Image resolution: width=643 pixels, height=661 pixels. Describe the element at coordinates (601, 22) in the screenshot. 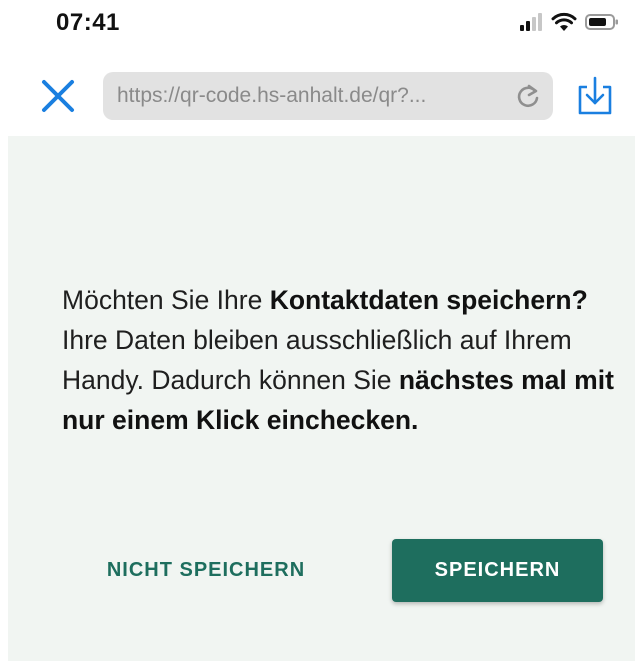

I see `battery-icon` at that location.